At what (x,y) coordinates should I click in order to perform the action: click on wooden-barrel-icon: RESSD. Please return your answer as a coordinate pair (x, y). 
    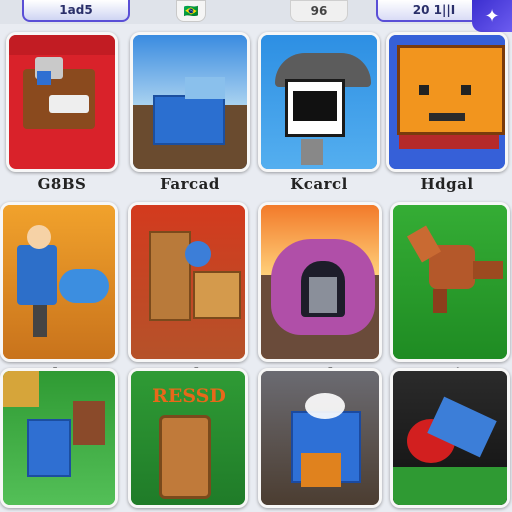
    Looking at the image, I should click on (188, 438).